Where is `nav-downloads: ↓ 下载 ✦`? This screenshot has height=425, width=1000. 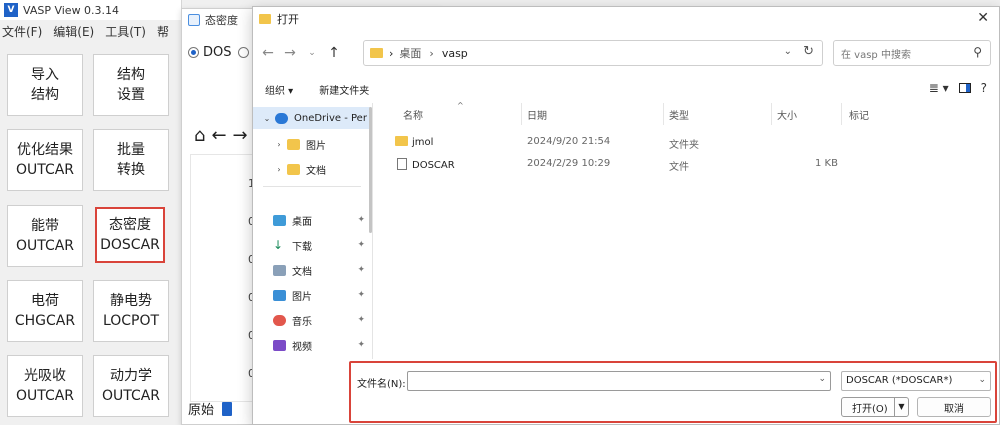 nav-downloads: ↓ 下载 ✦ is located at coordinates (322, 245).